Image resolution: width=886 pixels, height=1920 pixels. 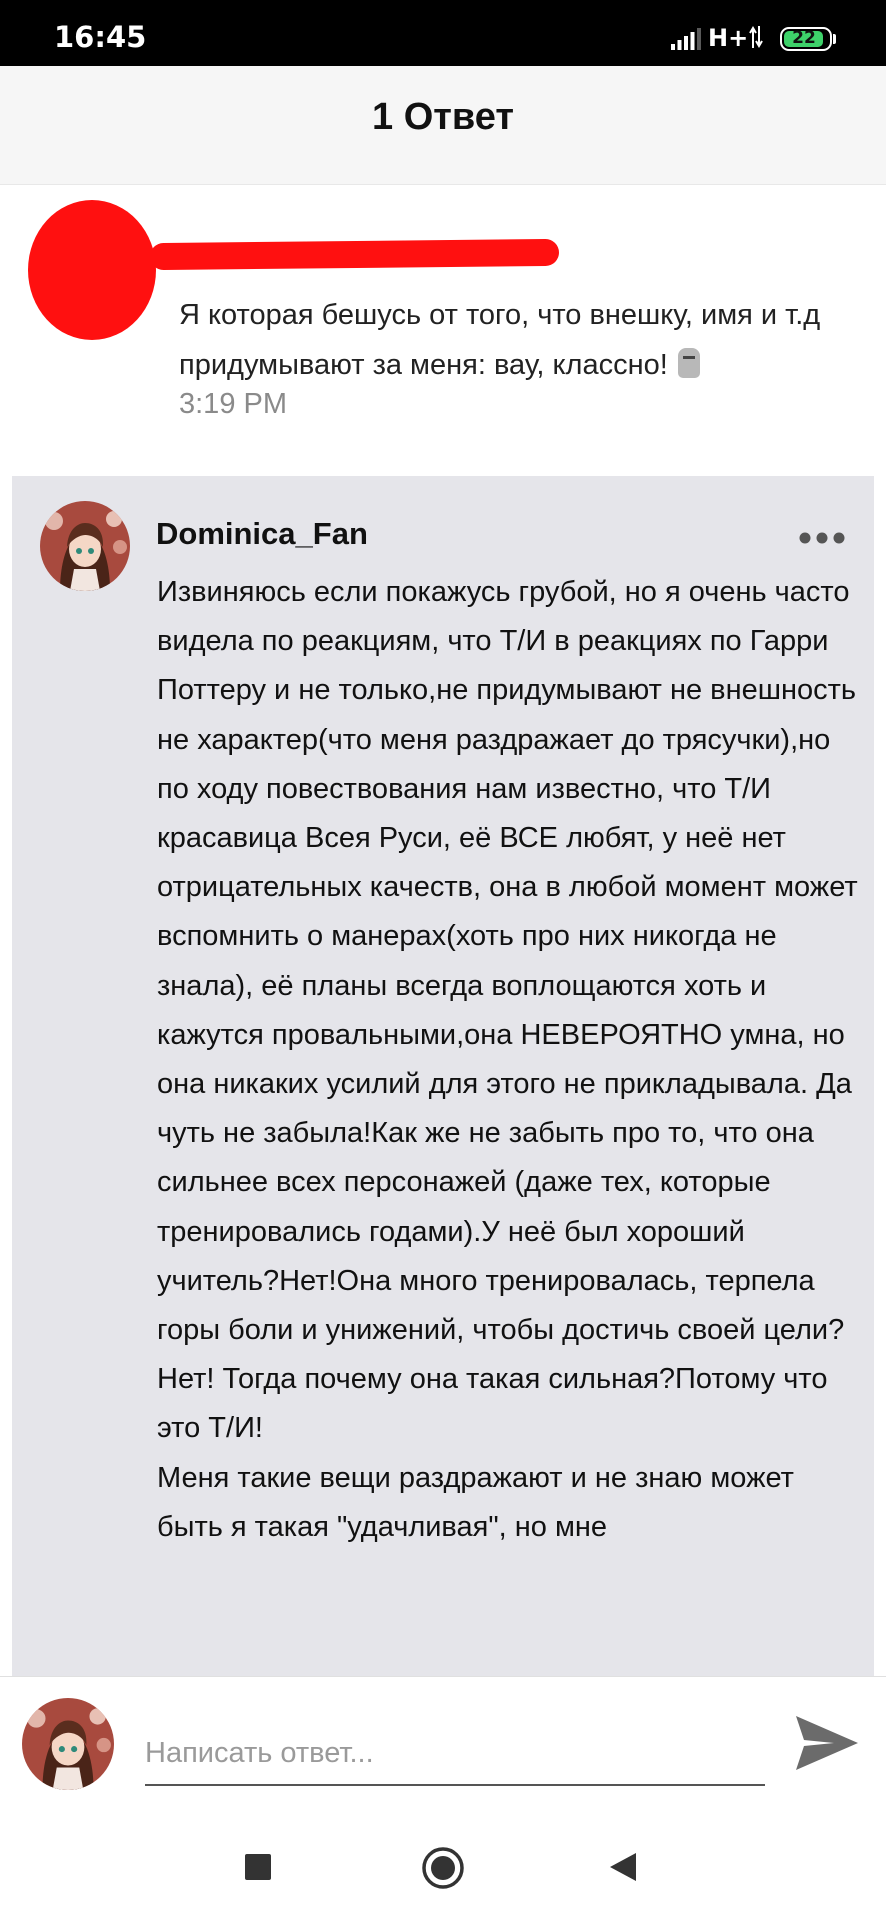 I want to click on moai-icon, so click(x=688, y=363).